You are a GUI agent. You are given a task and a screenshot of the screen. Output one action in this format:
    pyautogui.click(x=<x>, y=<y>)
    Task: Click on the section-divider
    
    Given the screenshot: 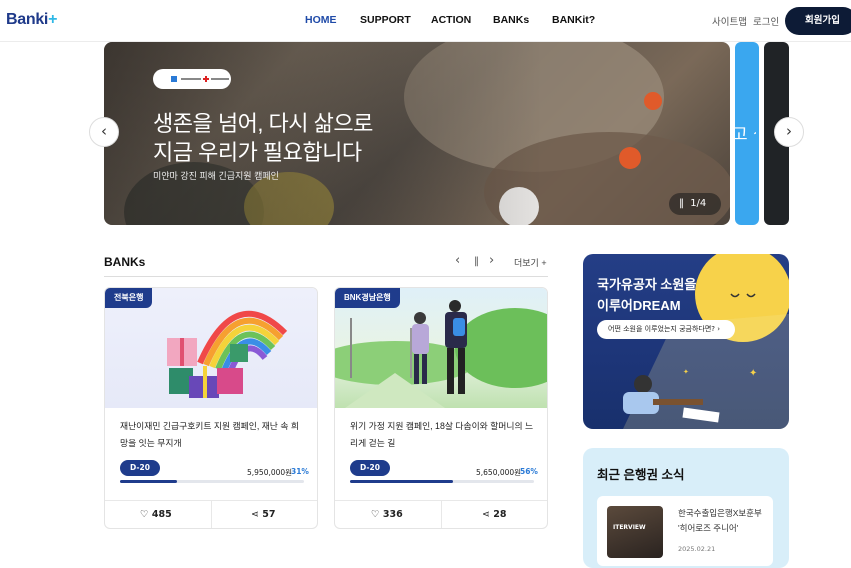 What is the action you would take?
    pyautogui.click(x=326, y=276)
    